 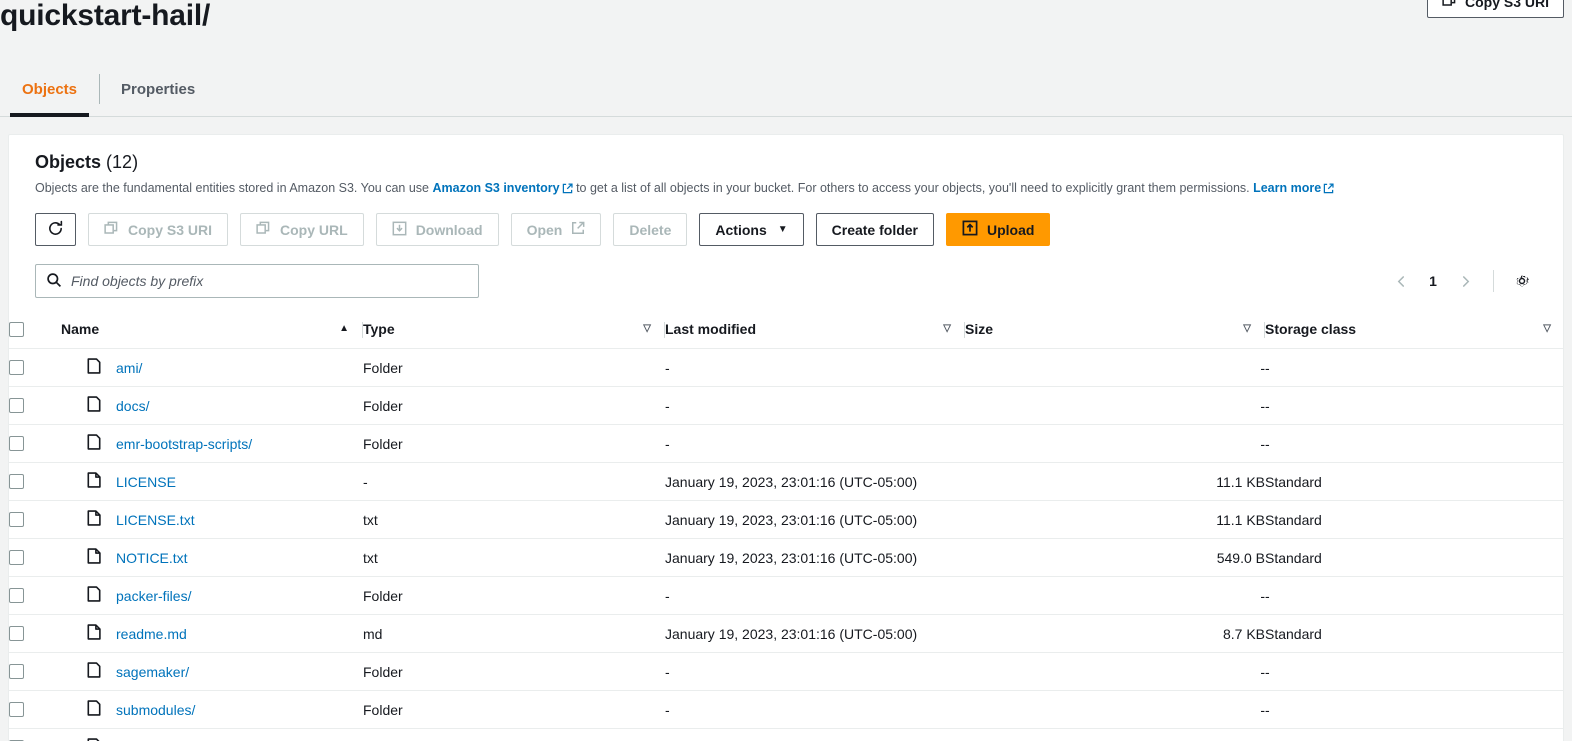 I want to click on create-folder-label: Create folder, so click(x=874, y=229).